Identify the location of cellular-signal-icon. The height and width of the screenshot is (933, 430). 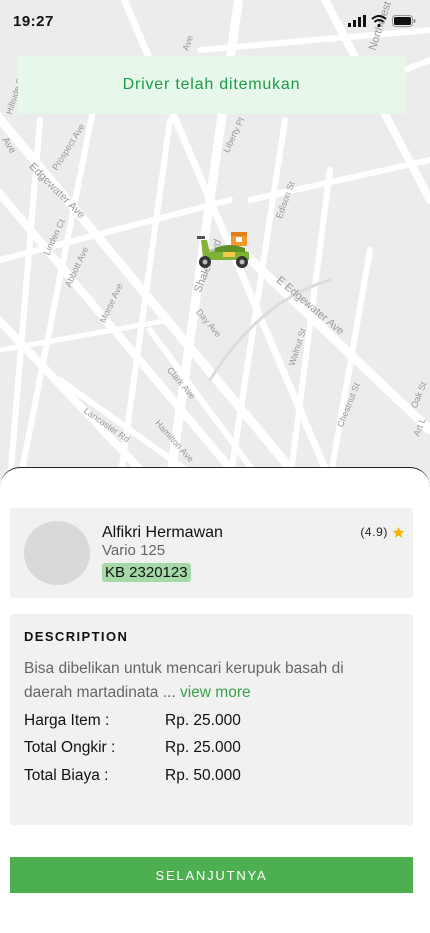
(357, 21).